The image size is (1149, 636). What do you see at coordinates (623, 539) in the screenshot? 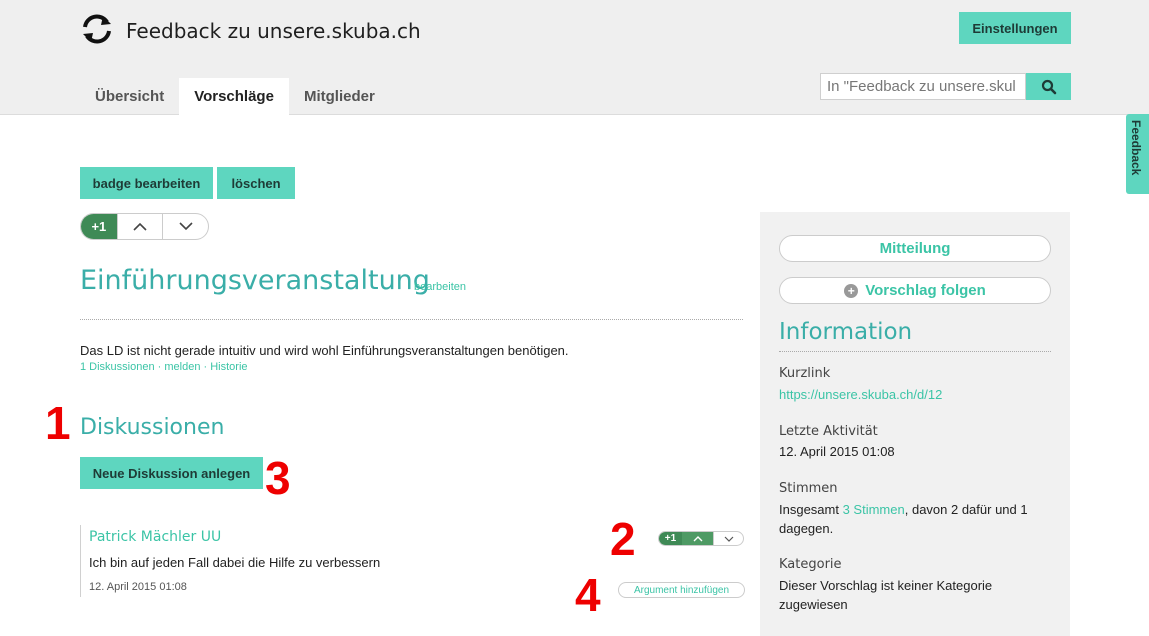
I see `annotation-marker-2: 2` at bounding box center [623, 539].